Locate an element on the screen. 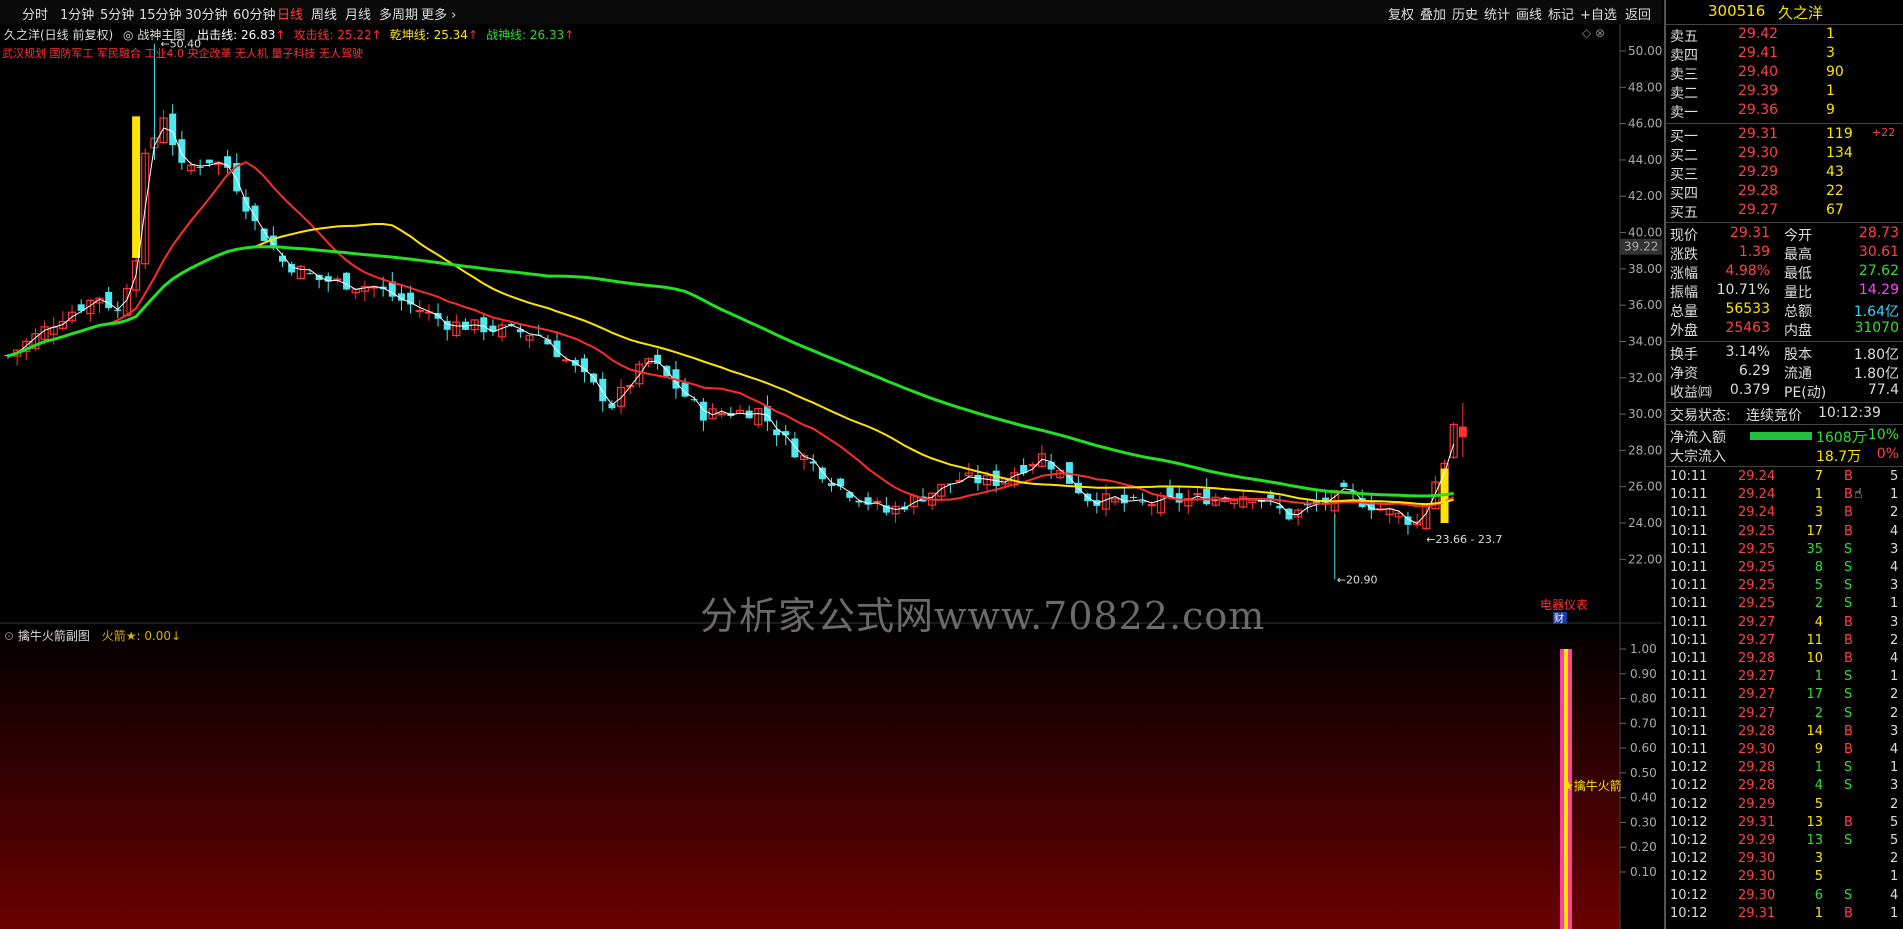 The height and width of the screenshot is (929, 1903). indicator-dropdown: ◎ 战神主图 is located at coordinates (154, 35).